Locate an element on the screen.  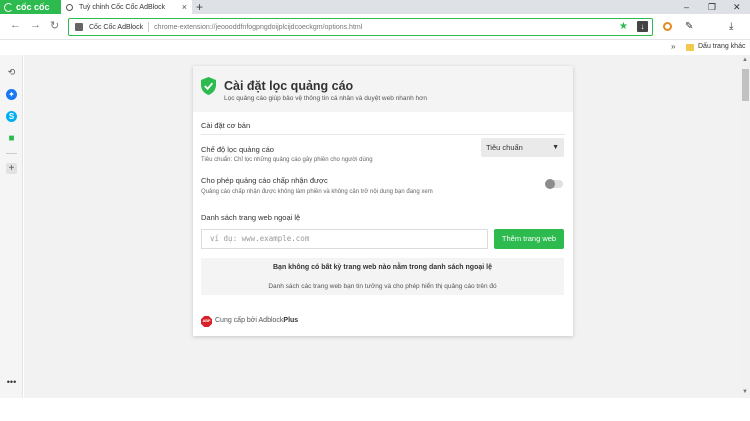
minimize-button: – is located at coordinates (686, 7).